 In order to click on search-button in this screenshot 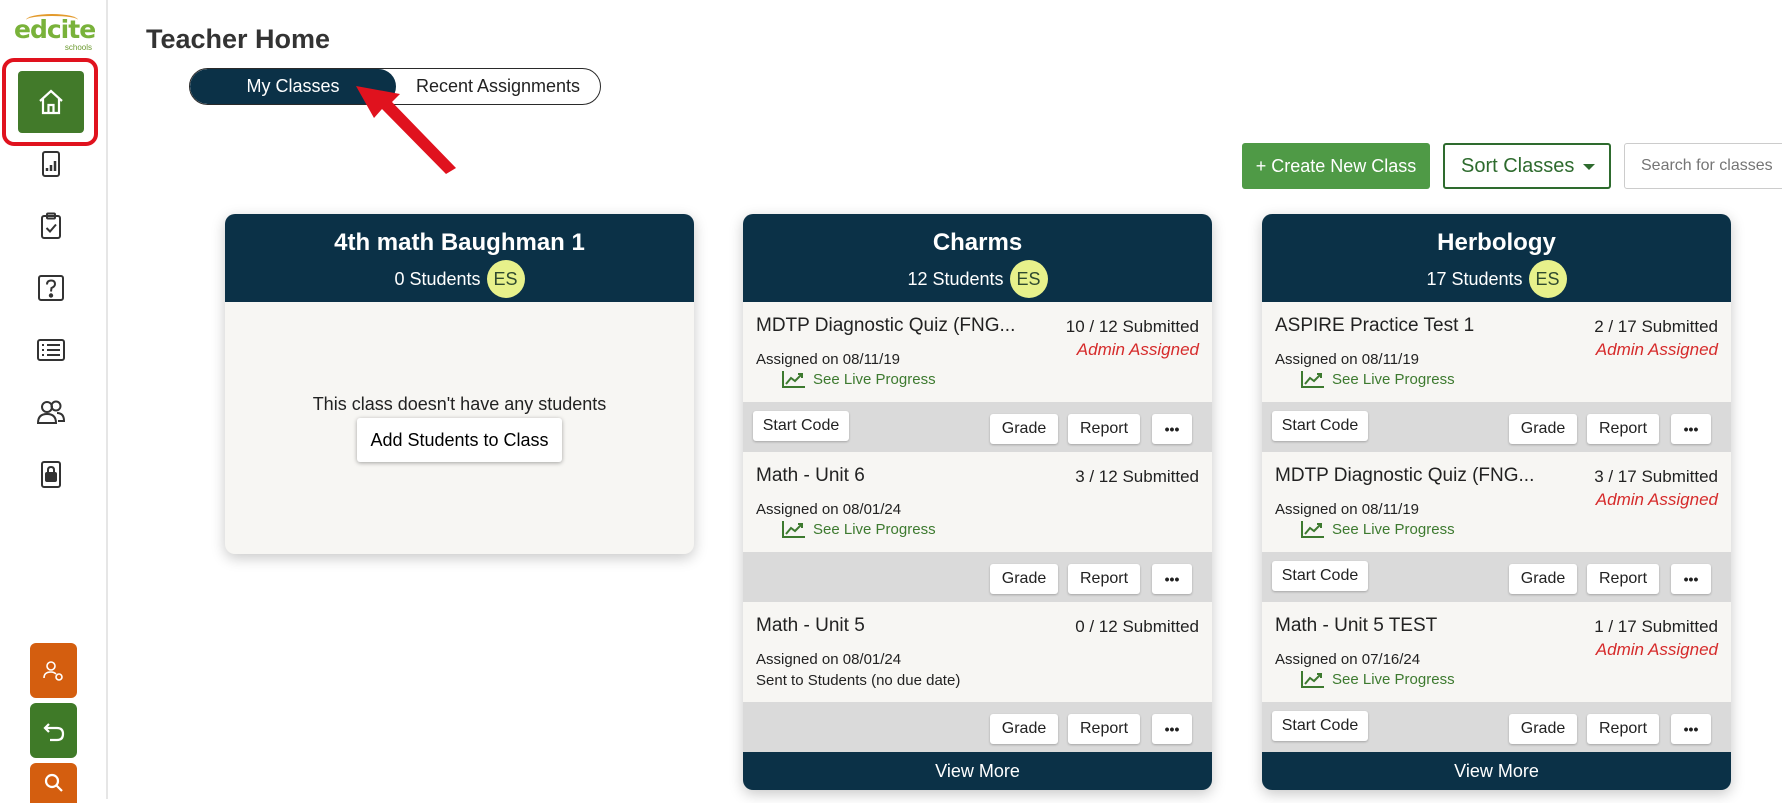, I will do `click(53, 783)`.